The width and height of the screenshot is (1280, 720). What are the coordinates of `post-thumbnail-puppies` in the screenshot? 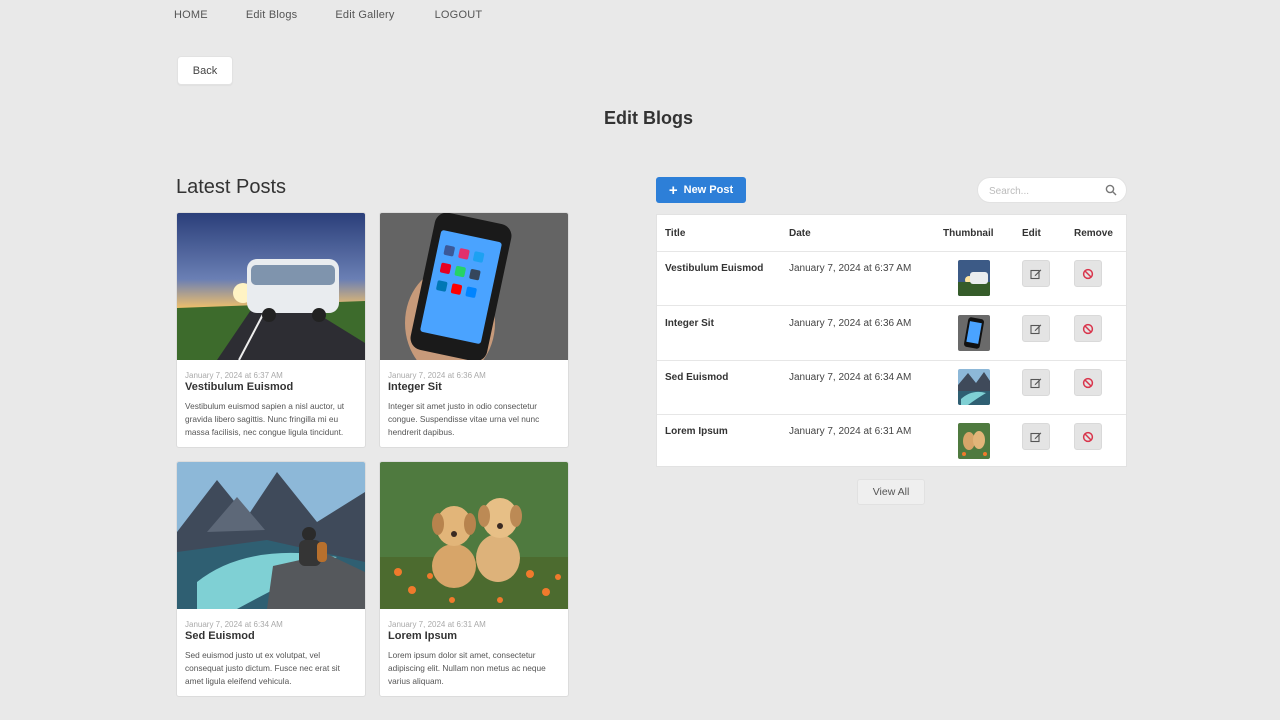 It's located at (474, 535).